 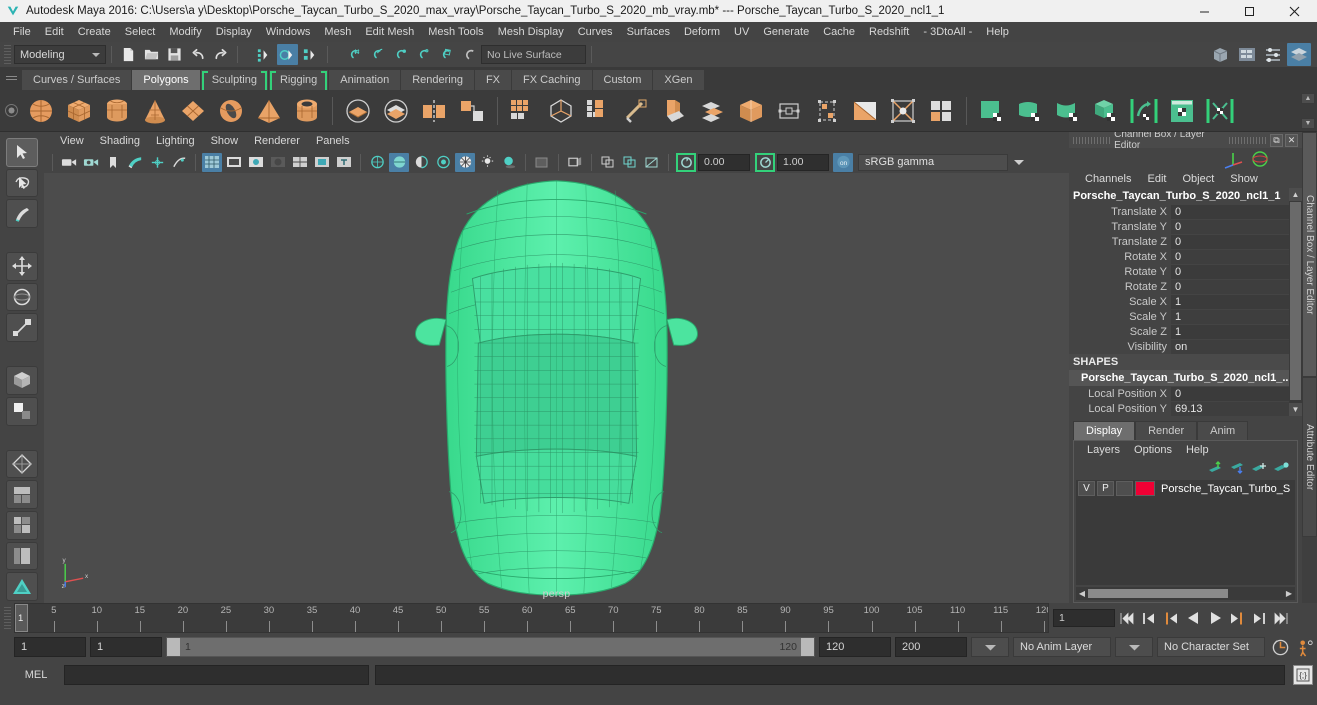 I want to click on gate-mask-icon, so click(x=278, y=162).